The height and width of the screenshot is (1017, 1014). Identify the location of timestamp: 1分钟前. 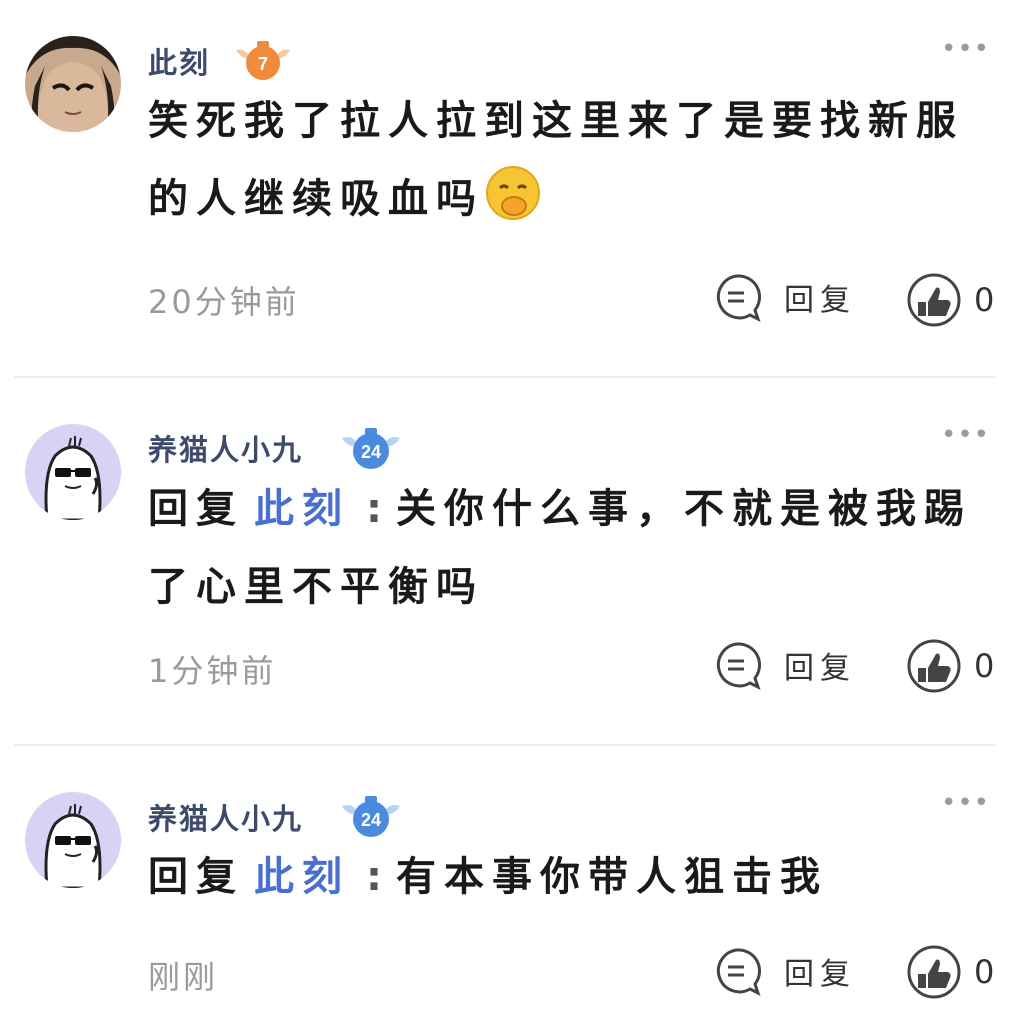
(212, 671).